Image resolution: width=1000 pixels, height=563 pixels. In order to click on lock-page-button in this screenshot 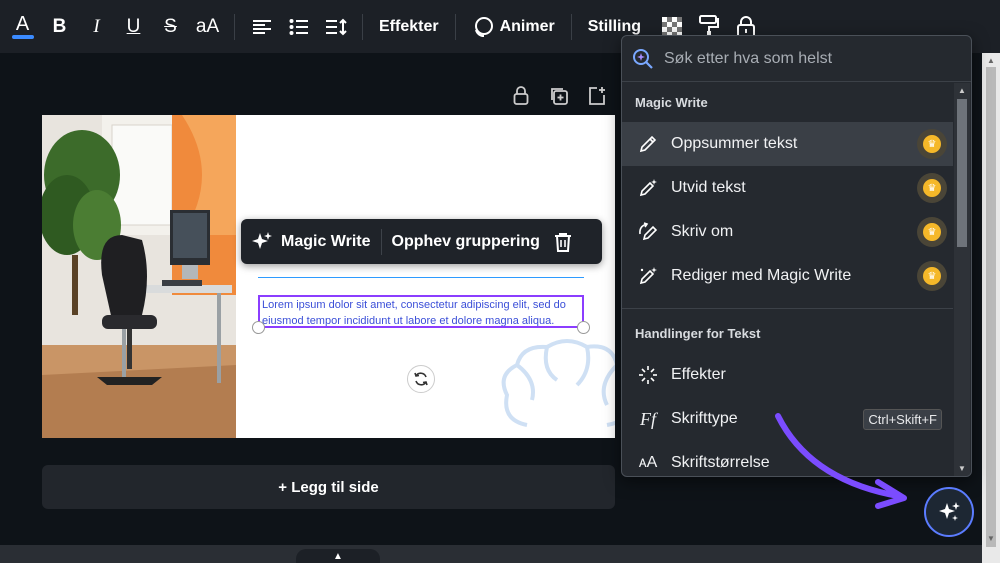, I will do `click(521, 96)`.